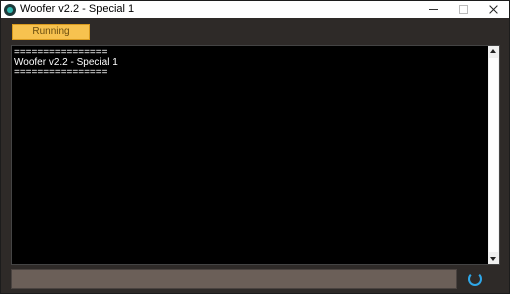 The height and width of the screenshot is (294, 510). Describe the element at coordinates (434, 9) in the screenshot. I see `minimize-icon` at that location.